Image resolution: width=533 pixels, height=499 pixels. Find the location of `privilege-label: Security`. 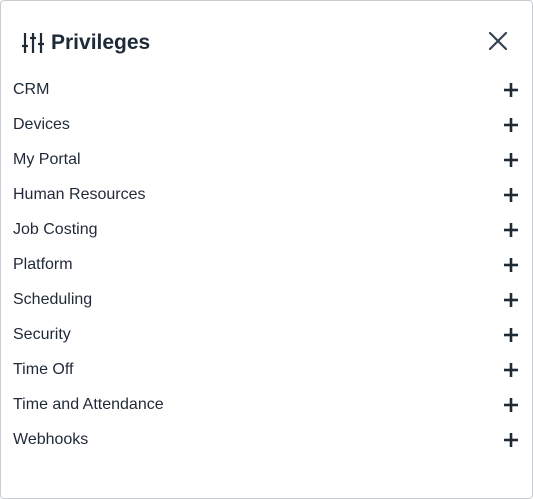

privilege-label: Security is located at coordinates (42, 334).